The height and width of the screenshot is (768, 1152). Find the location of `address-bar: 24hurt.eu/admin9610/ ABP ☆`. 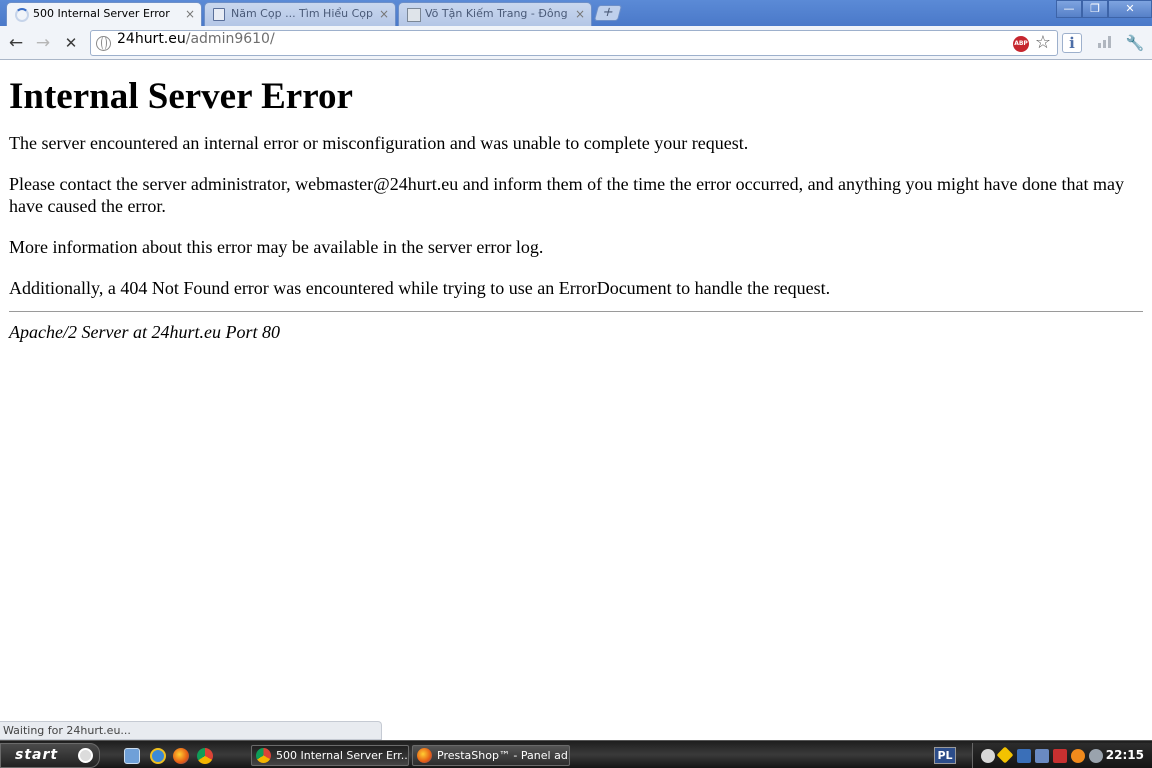

address-bar: 24hurt.eu/admin9610/ ABP ☆ is located at coordinates (574, 43).